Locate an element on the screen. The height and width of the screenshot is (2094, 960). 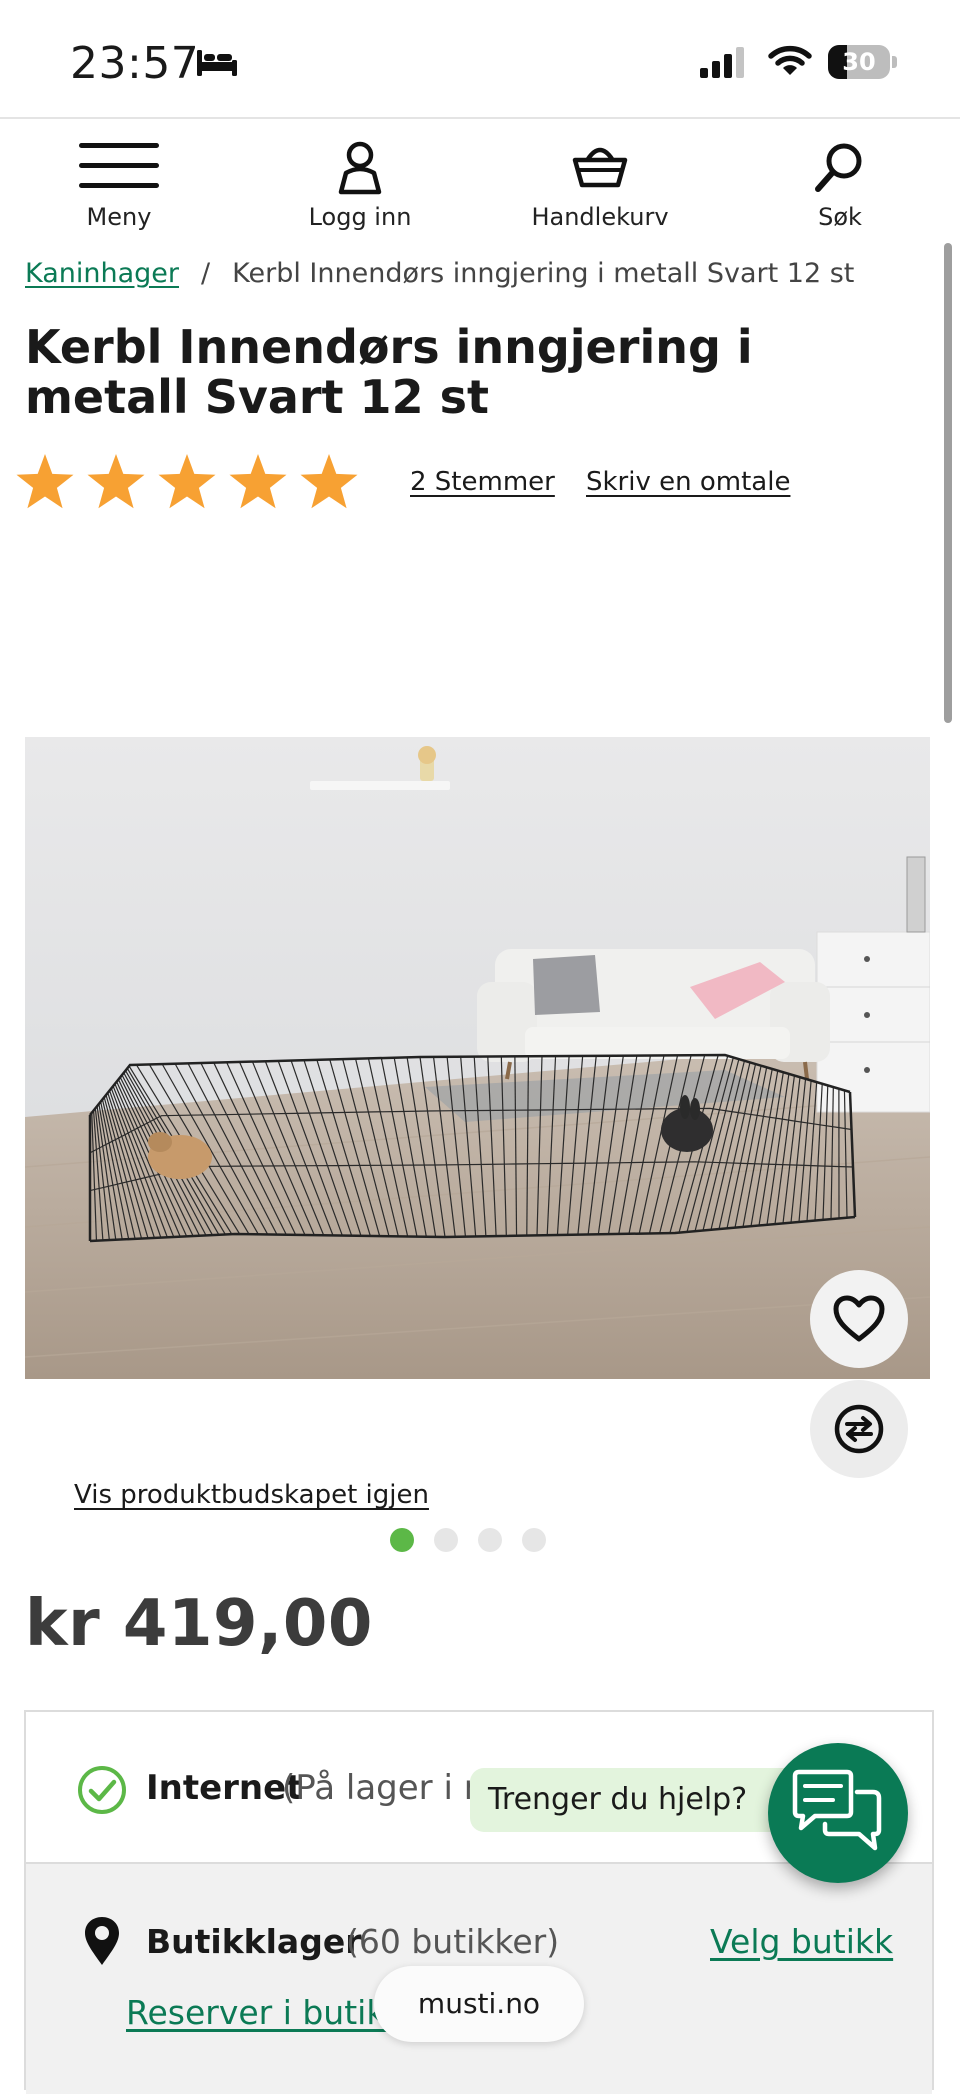
show-product-message-link: Vis produktbudskapet igjen is located at coordinates (251, 1495).